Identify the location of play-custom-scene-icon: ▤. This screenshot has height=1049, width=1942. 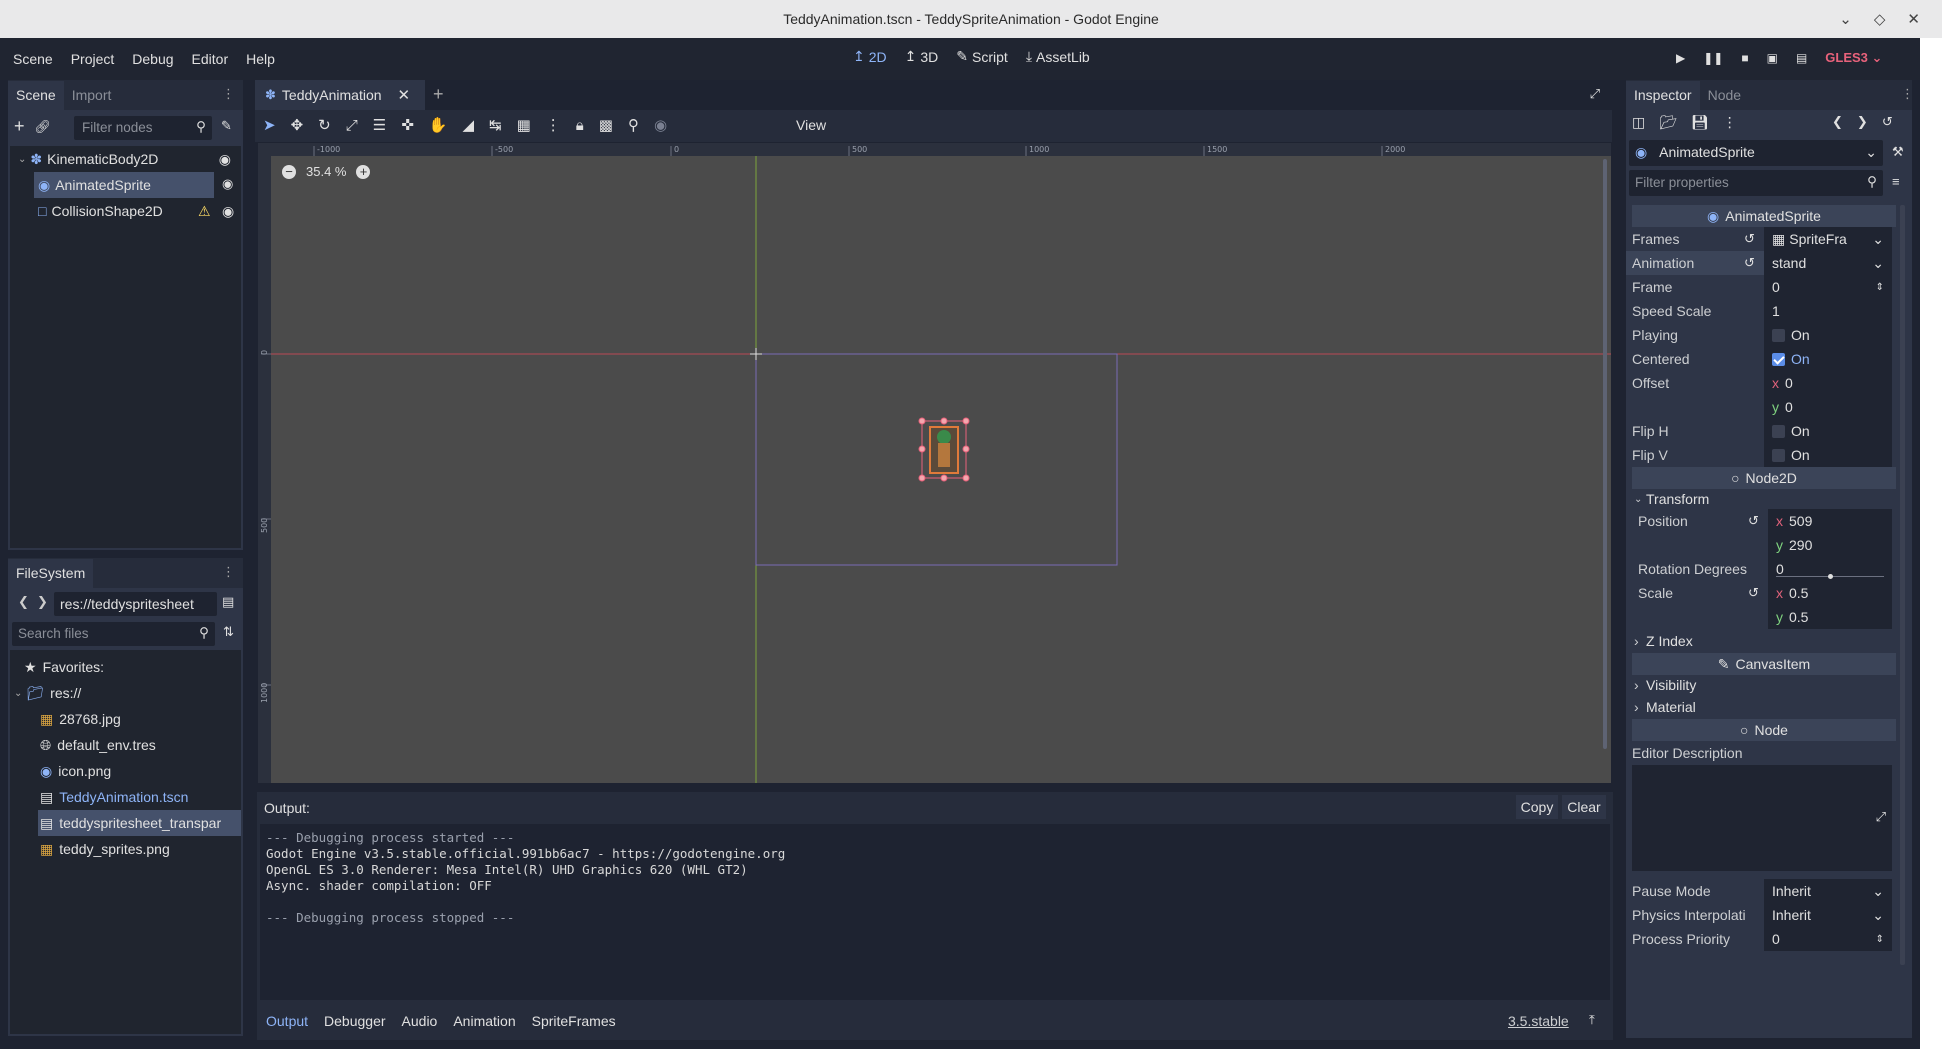
(1801, 58).